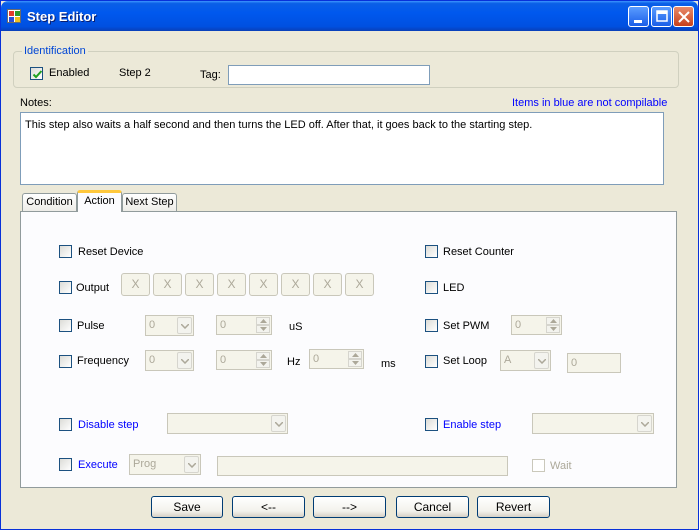 The width and height of the screenshot is (699, 530). I want to click on cancel-button: Cancel, so click(432, 507).